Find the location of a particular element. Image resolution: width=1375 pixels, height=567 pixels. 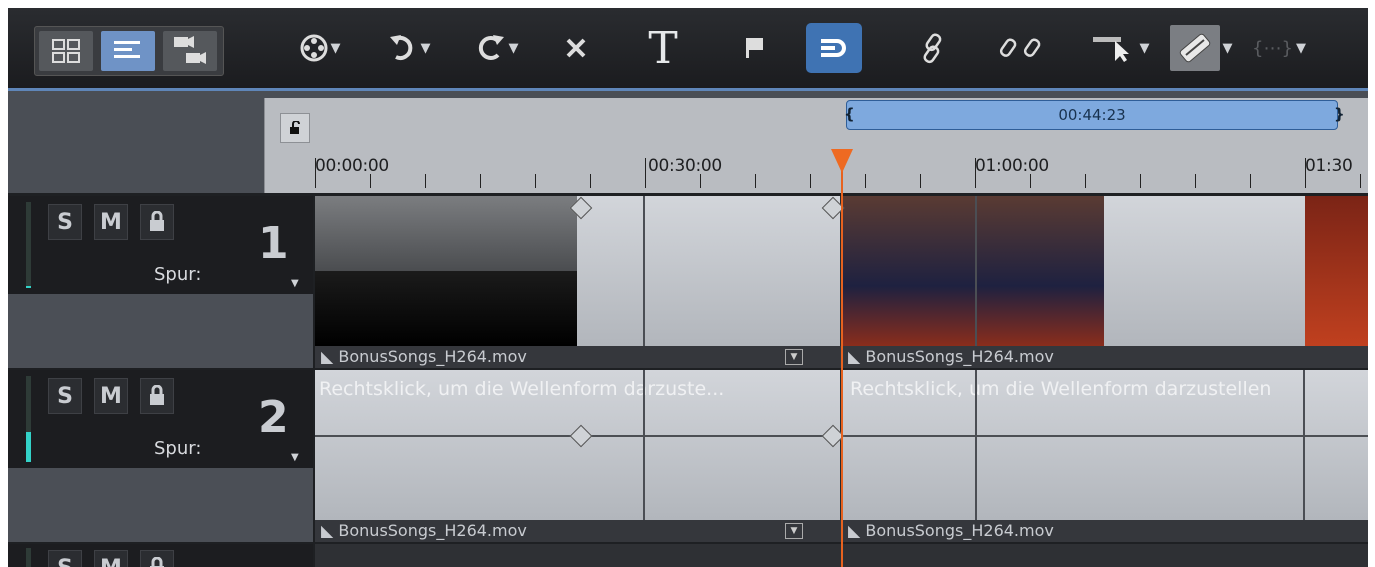

track-2-audio-meter is located at coordinates (28, 419).